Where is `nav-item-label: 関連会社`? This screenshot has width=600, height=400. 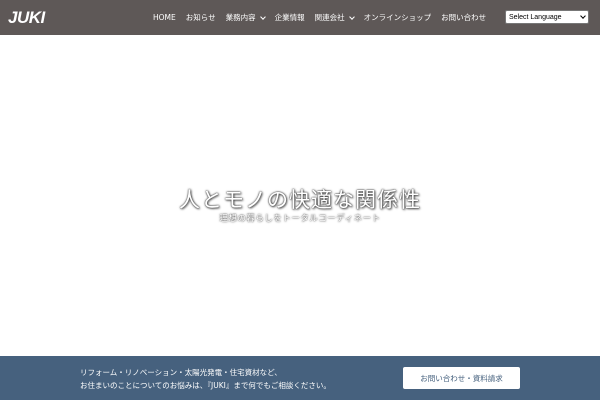
nav-item-label: 関連会社 is located at coordinates (329, 17).